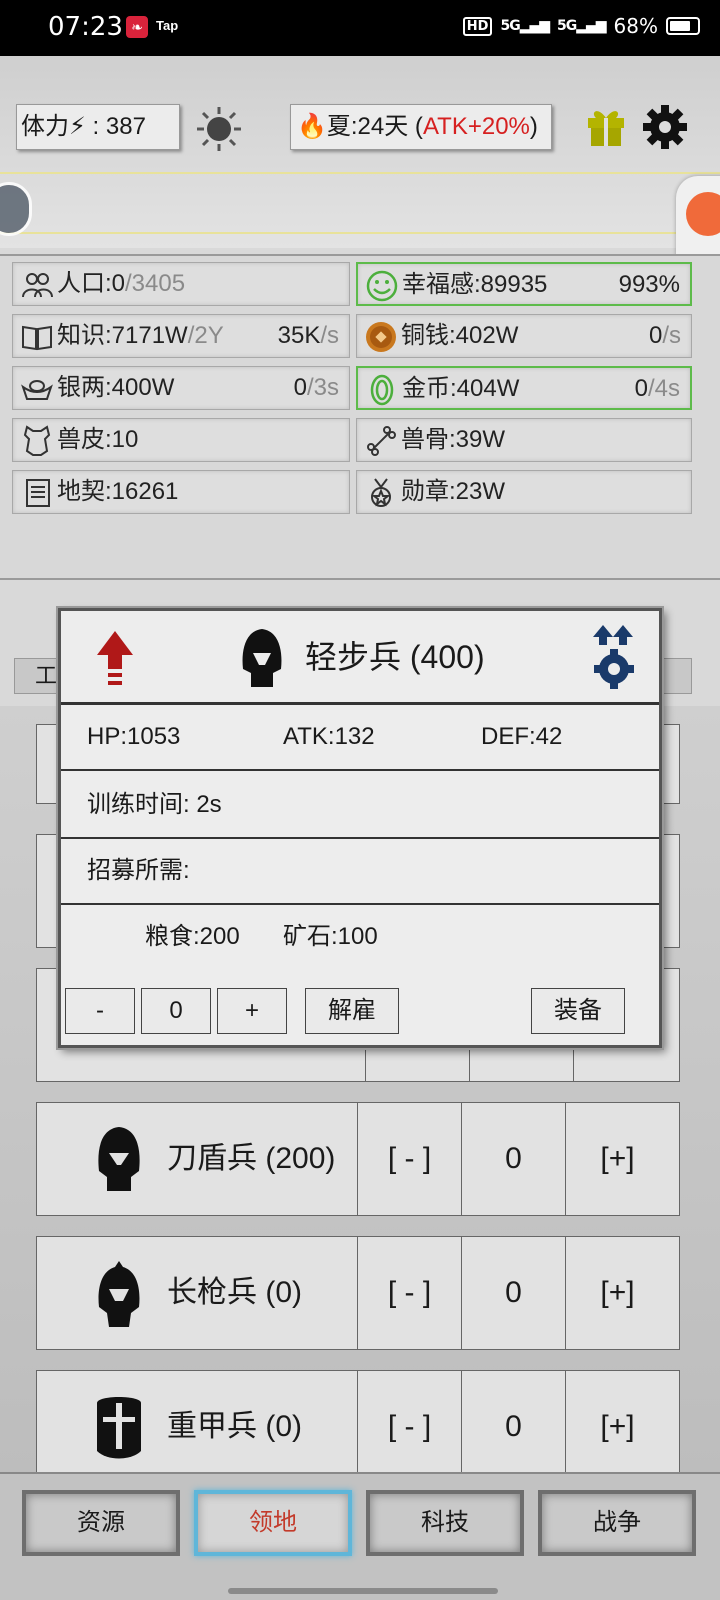 The height and width of the screenshot is (1600, 720). Describe the element at coordinates (421, 127) in the screenshot. I see `season-display: 🔥夏:24天 (ATK+20%)` at that location.